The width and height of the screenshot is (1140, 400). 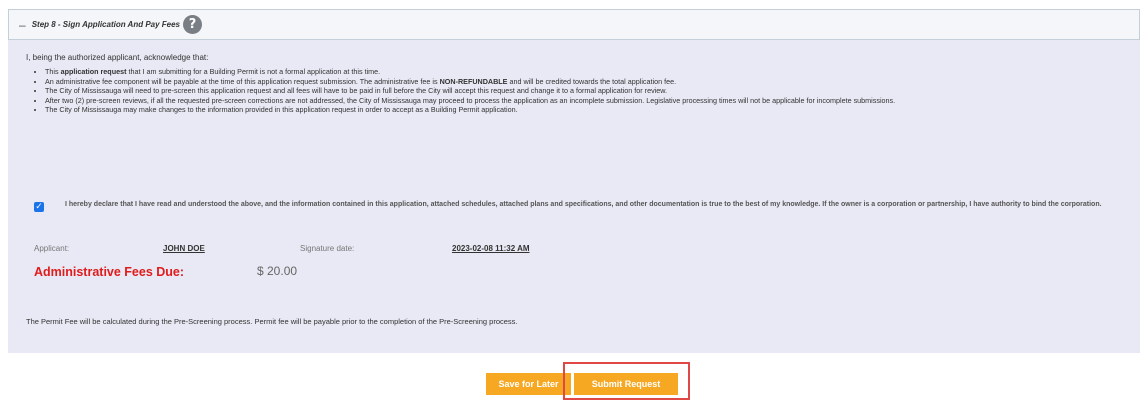 I want to click on administrative-fees-value: $ 20.00, so click(x=277, y=271).